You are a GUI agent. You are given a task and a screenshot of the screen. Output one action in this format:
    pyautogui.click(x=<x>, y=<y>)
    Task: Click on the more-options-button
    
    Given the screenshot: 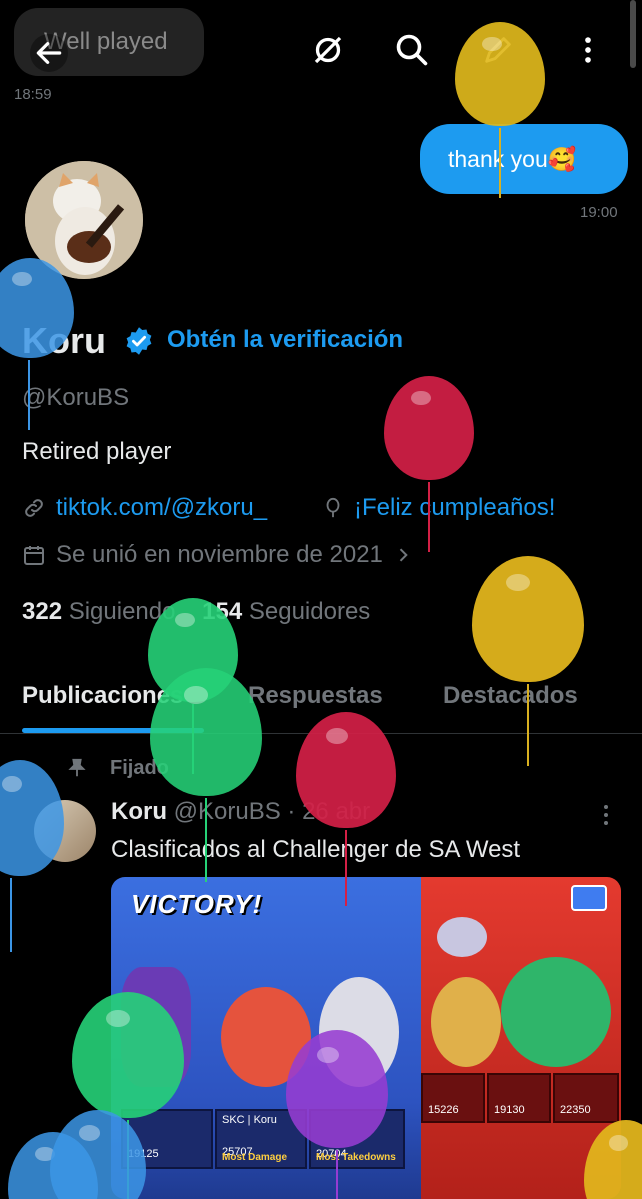 What is the action you would take?
    pyautogui.click(x=588, y=50)
    